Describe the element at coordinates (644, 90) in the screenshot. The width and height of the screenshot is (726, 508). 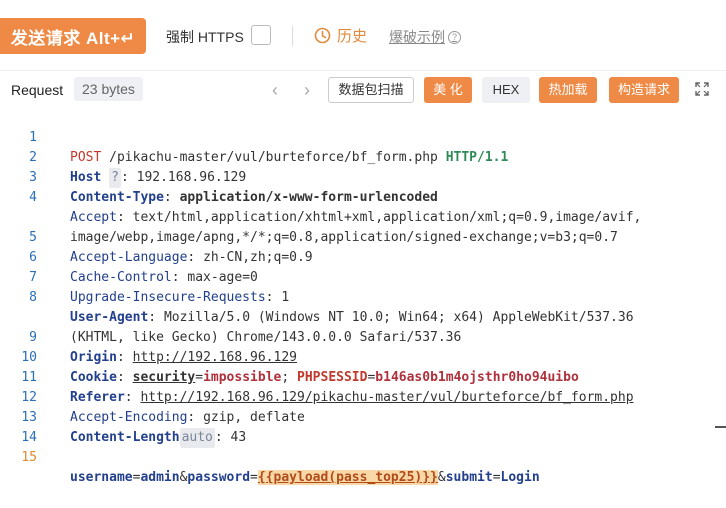
I see `build-request-button: 构造请求` at that location.